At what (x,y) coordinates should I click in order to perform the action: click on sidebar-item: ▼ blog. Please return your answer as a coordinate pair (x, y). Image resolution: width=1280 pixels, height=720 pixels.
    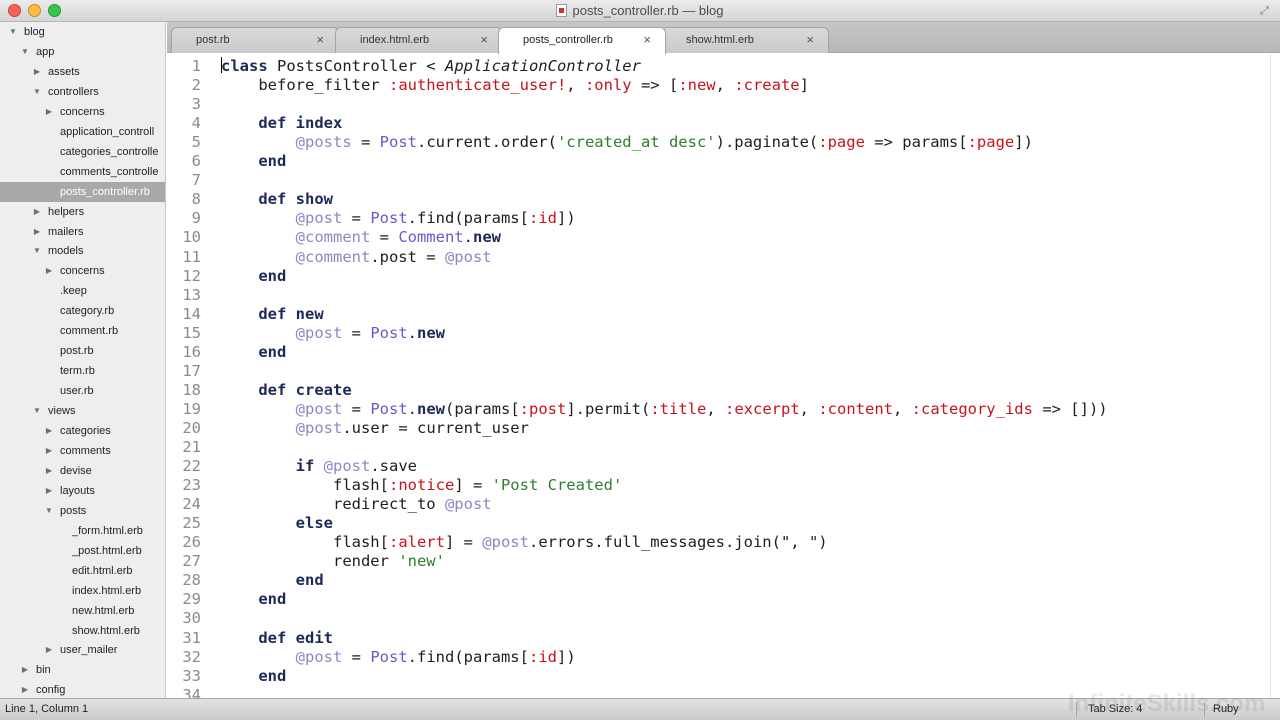
    Looking at the image, I should click on (82, 32).